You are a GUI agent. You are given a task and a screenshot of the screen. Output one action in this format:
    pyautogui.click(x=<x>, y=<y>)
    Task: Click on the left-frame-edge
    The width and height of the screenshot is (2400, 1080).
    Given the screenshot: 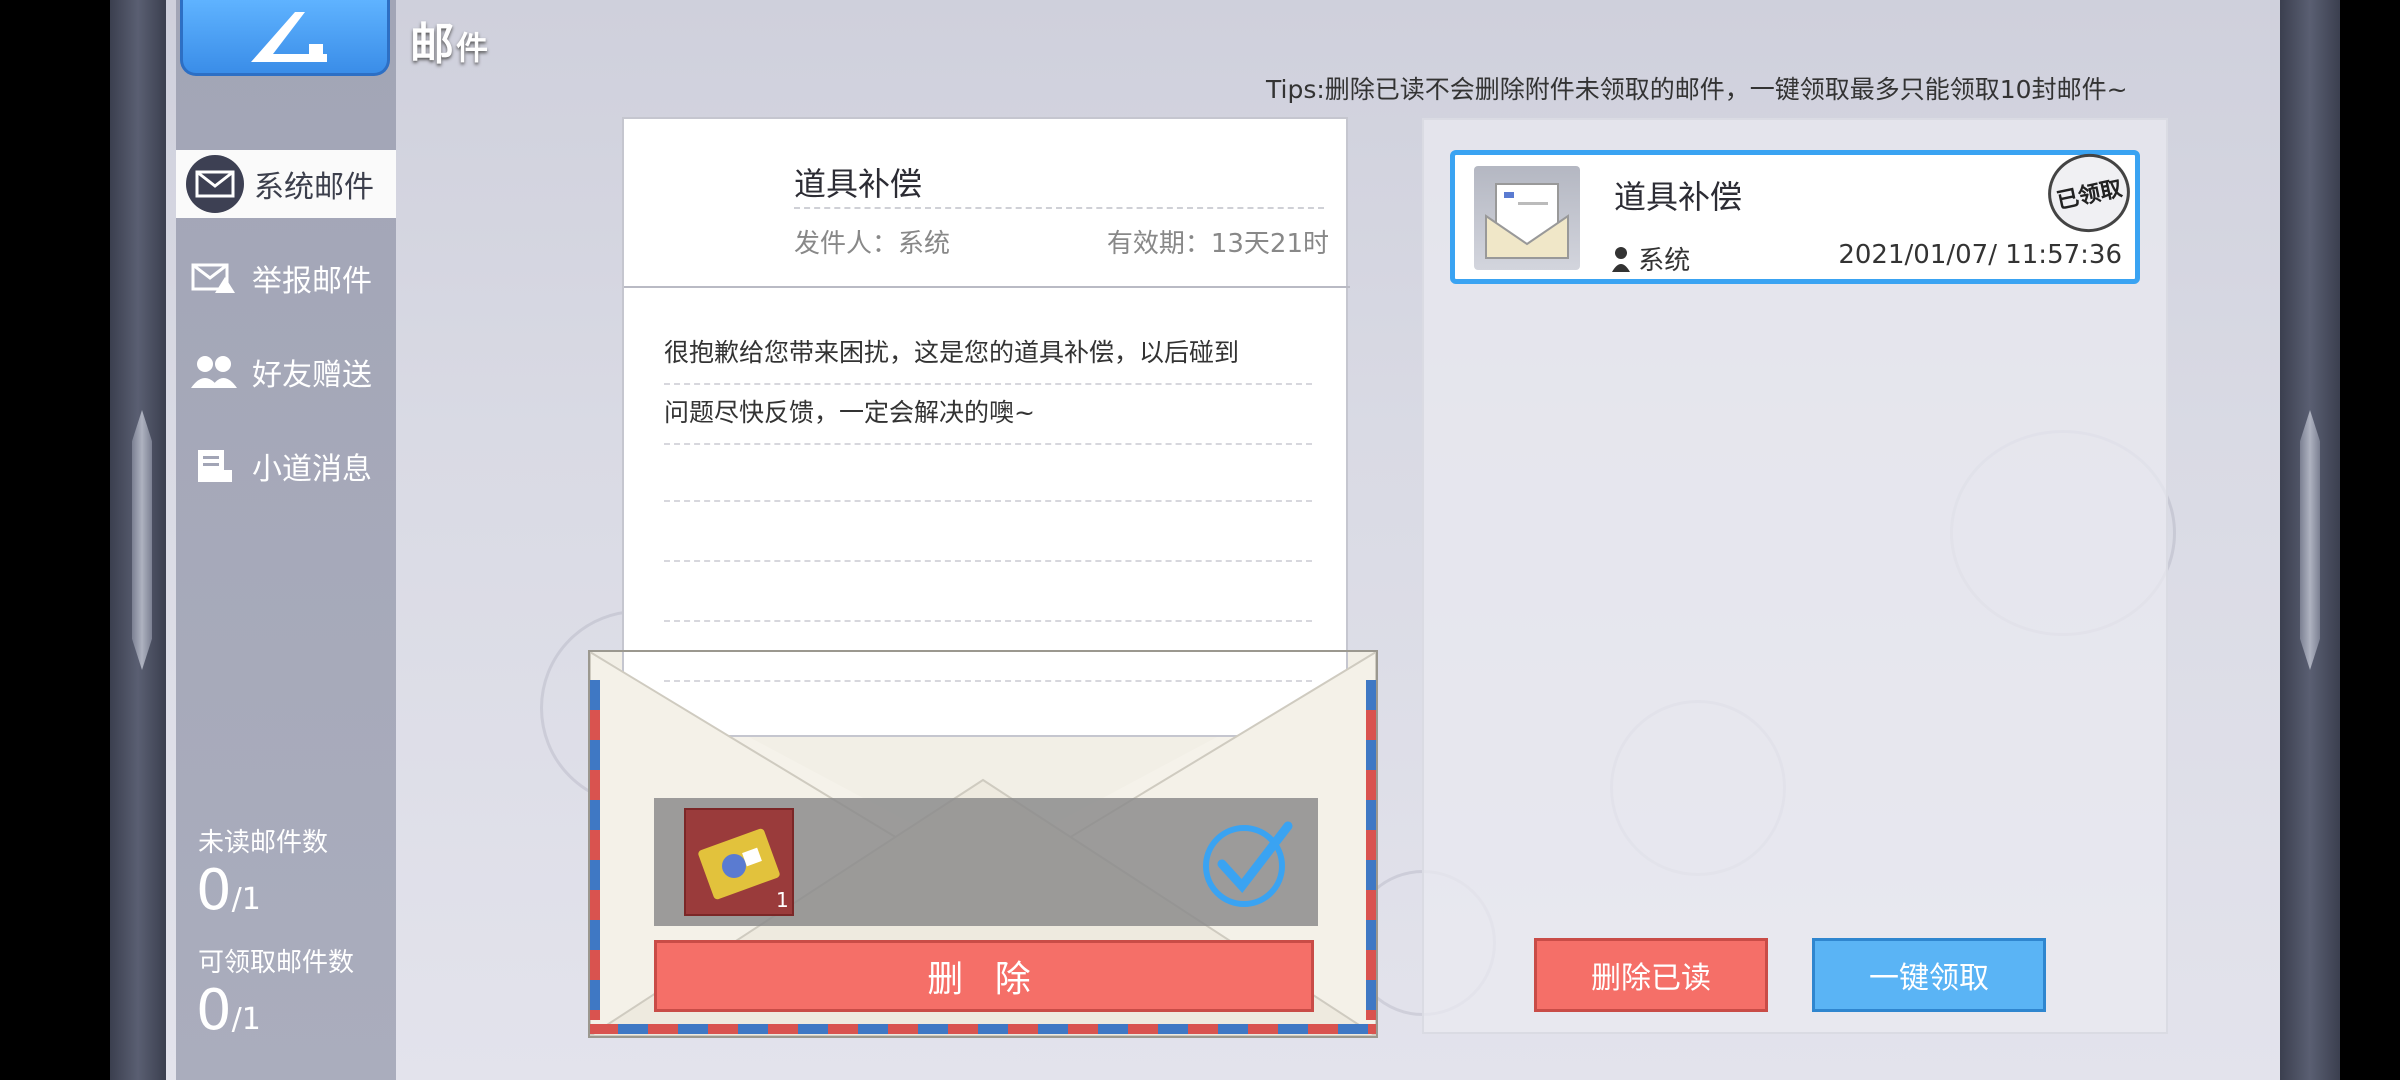 What is the action you would take?
    pyautogui.click(x=138, y=540)
    